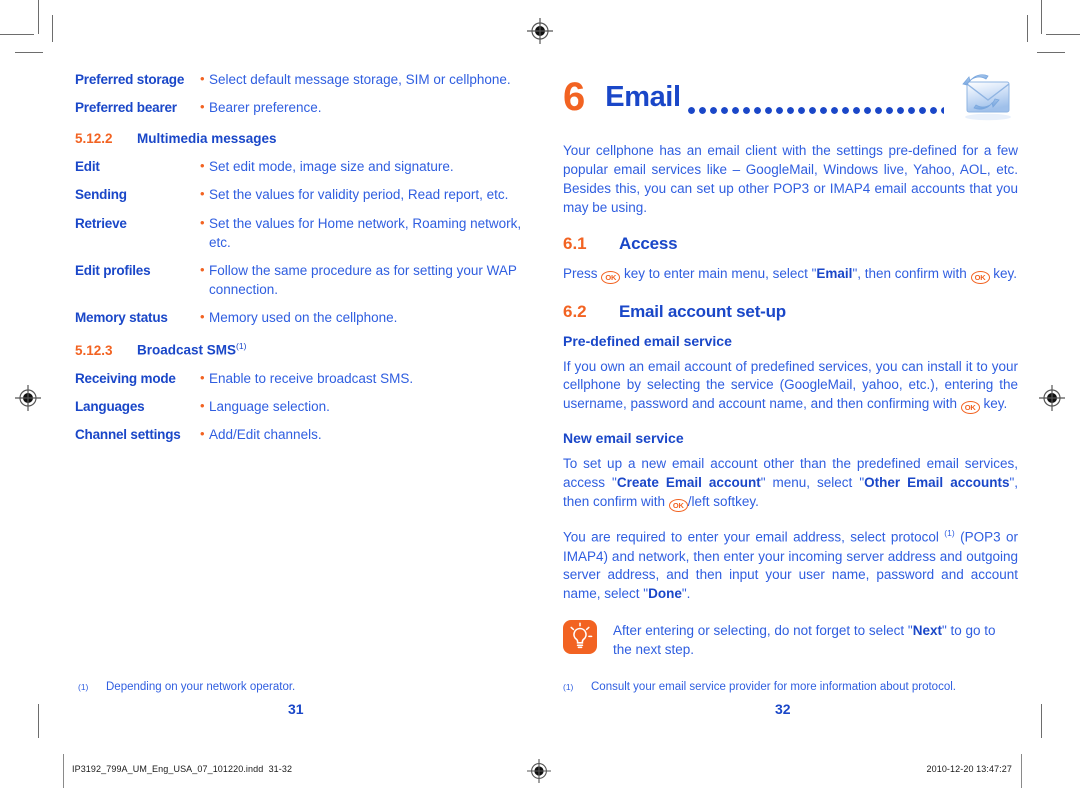  Describe the element at coordinates (280, 769) in the screenshot. I see `slug-page-range: 31-32` at that location.